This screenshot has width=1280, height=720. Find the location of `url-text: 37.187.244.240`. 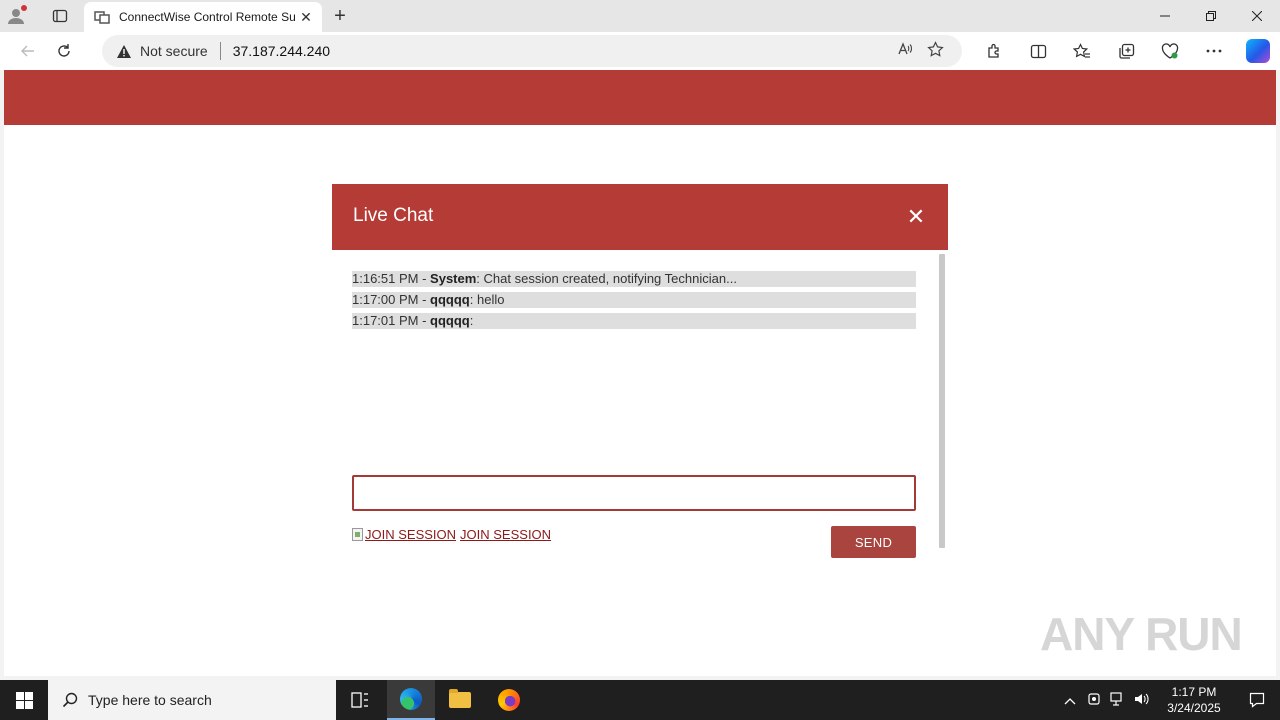

url-text: 37.187.244.240 is located at coordinates (561, 51).